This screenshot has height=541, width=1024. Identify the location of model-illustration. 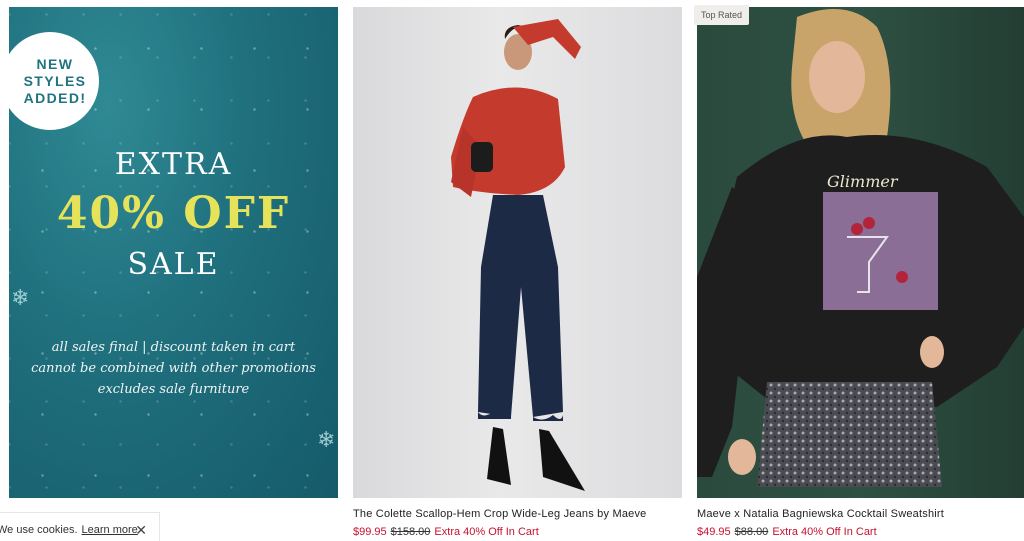
(518, 255).